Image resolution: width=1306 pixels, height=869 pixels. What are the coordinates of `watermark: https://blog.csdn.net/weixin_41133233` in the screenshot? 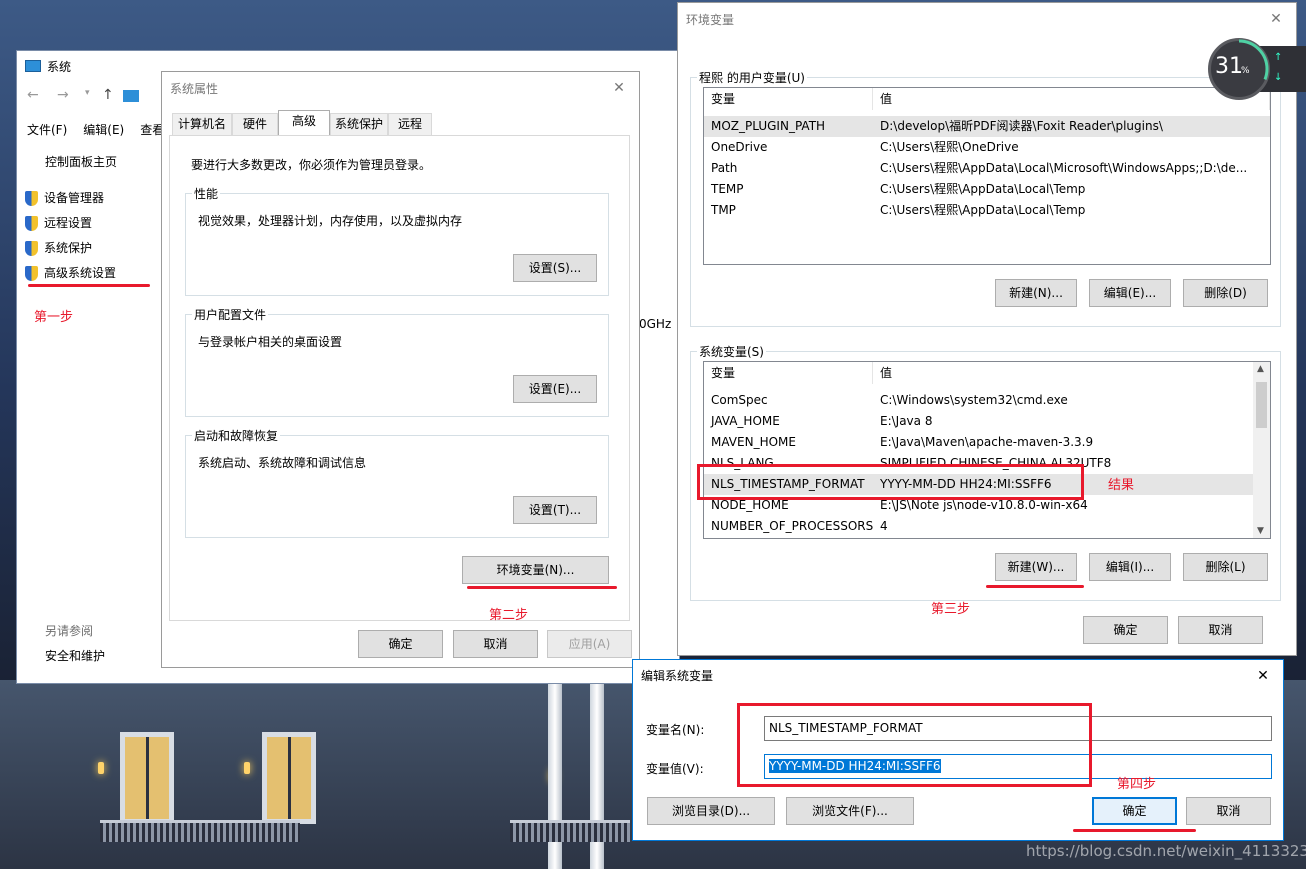 It's located at (1166, 851).